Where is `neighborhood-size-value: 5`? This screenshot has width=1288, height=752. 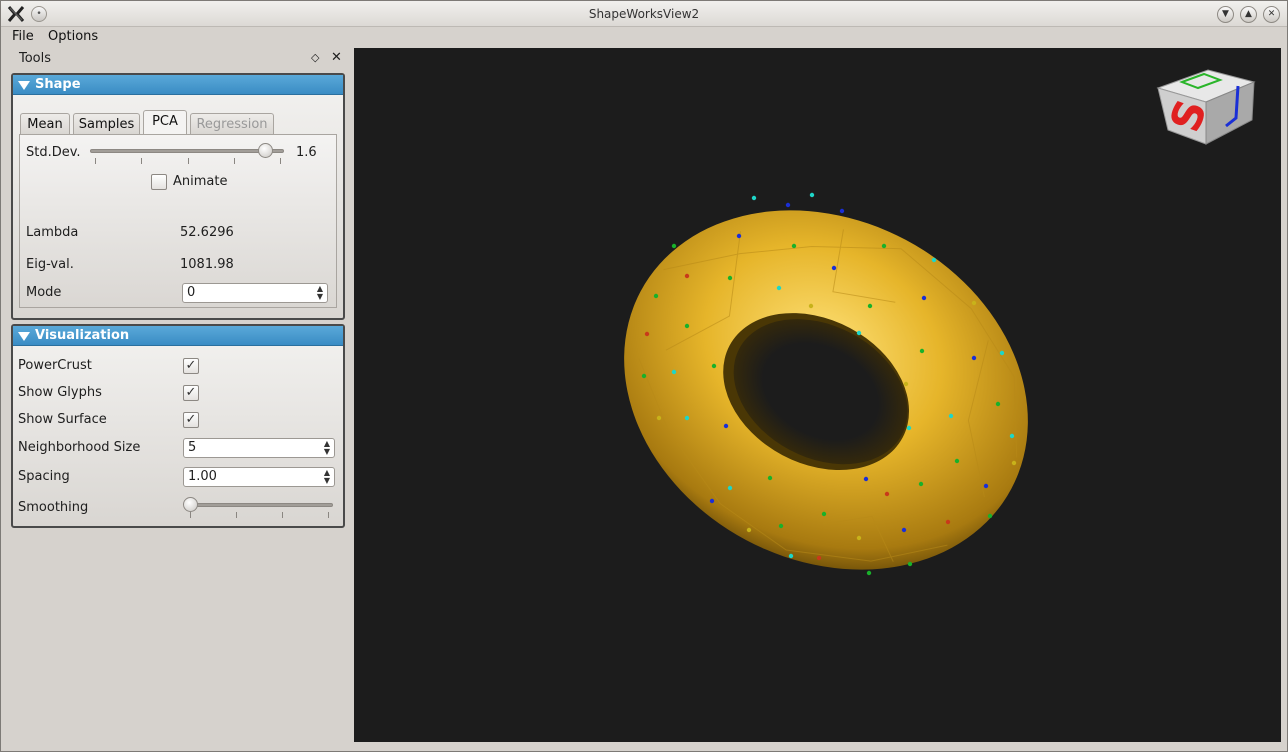 neighborhood-size-value: 5 is located at coordinates (192, 447).